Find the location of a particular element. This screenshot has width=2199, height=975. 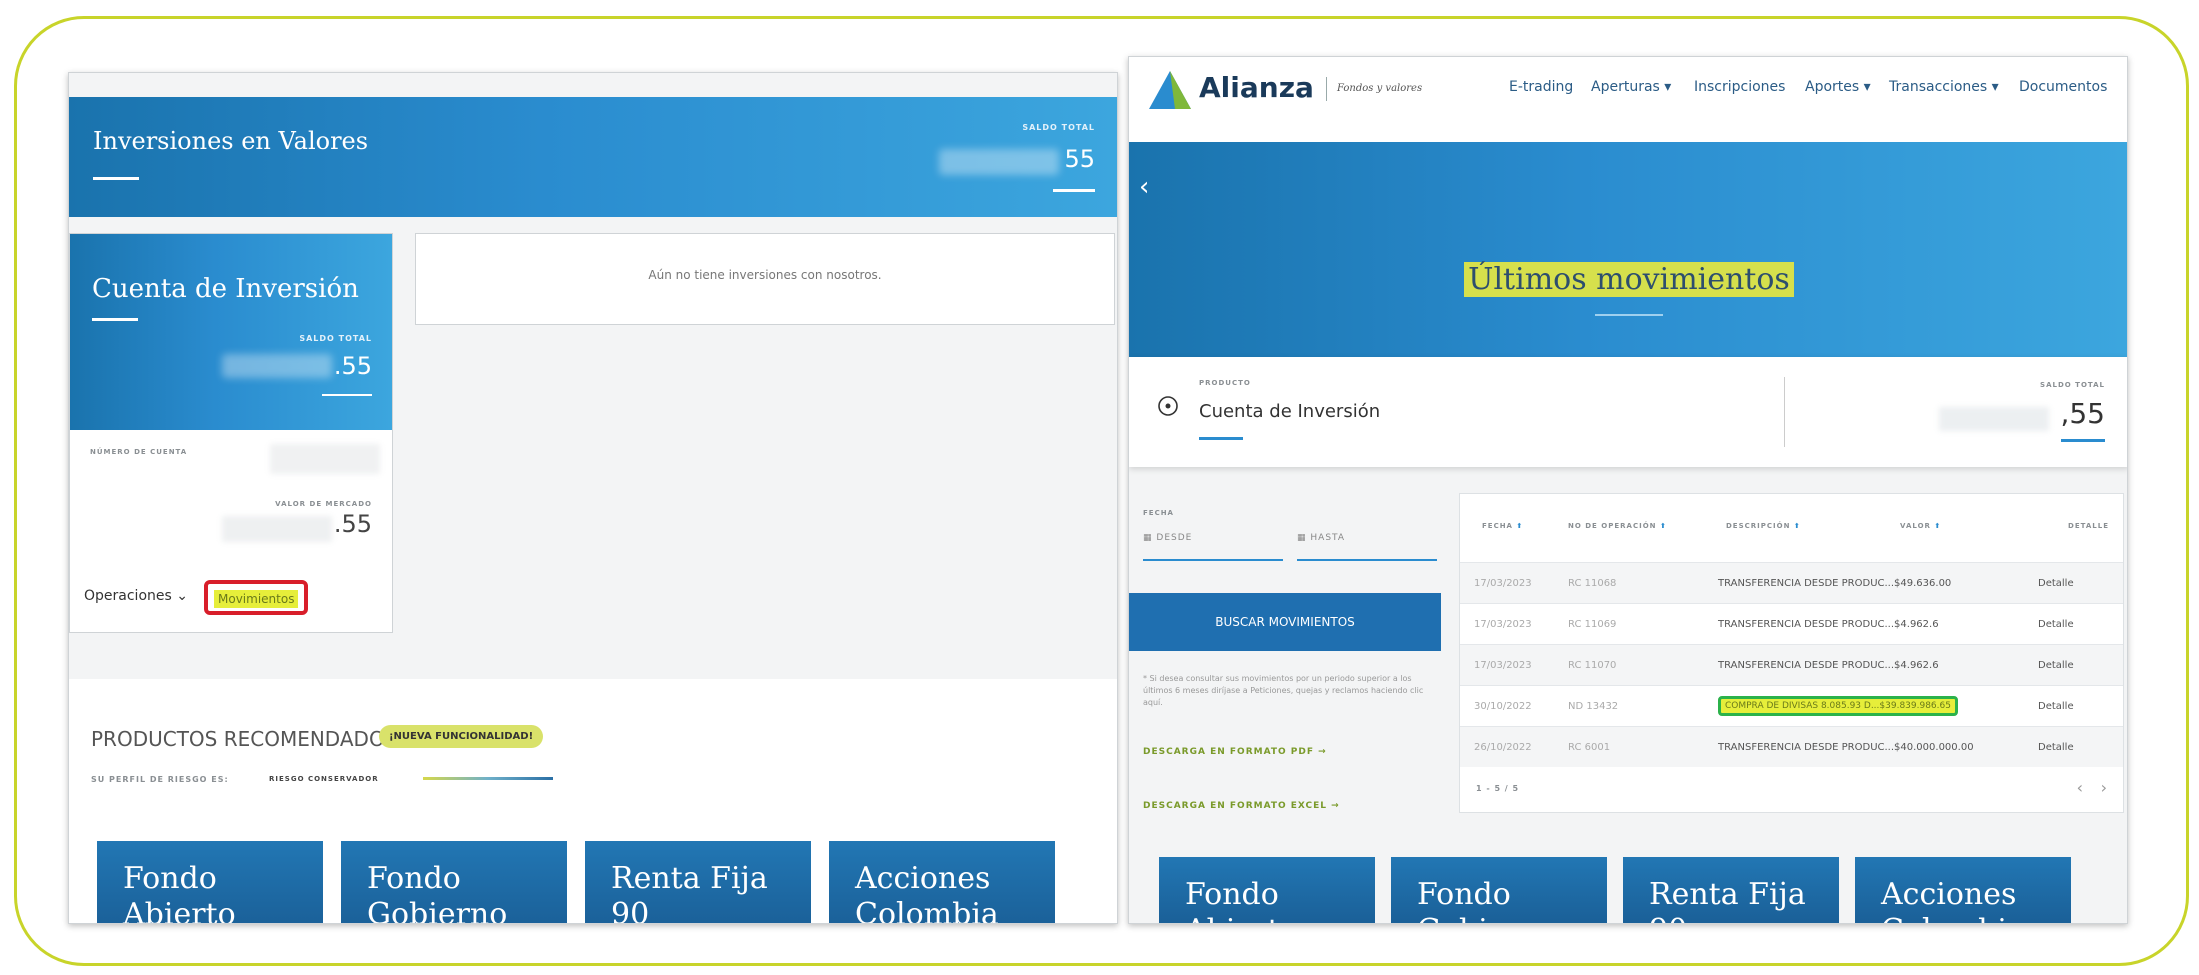

cell-fecha: 30/10/2022 is located at coordinates (1510, 706).